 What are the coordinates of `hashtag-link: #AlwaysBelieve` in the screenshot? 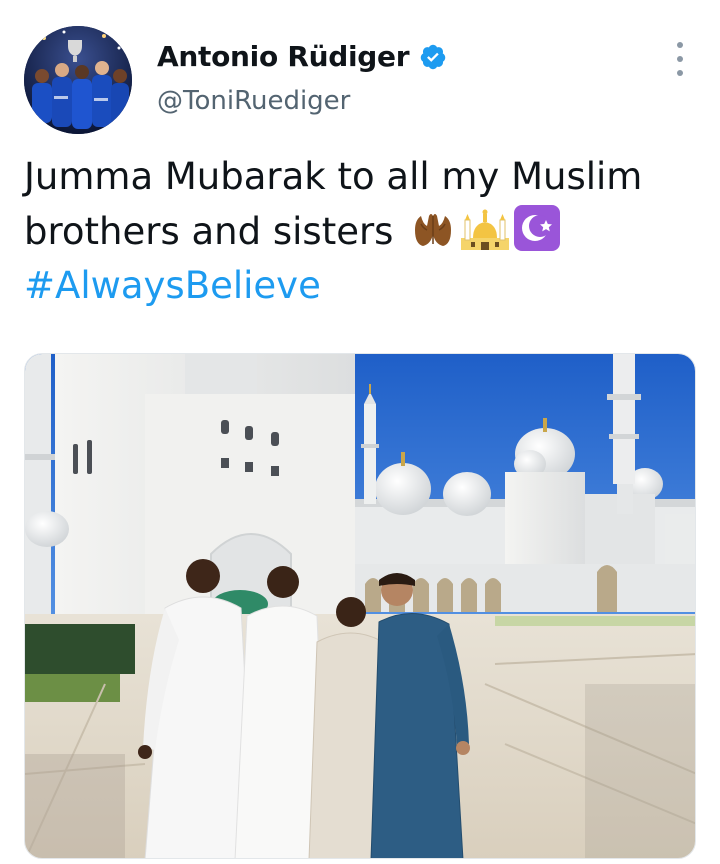 It's located at (364, 286).